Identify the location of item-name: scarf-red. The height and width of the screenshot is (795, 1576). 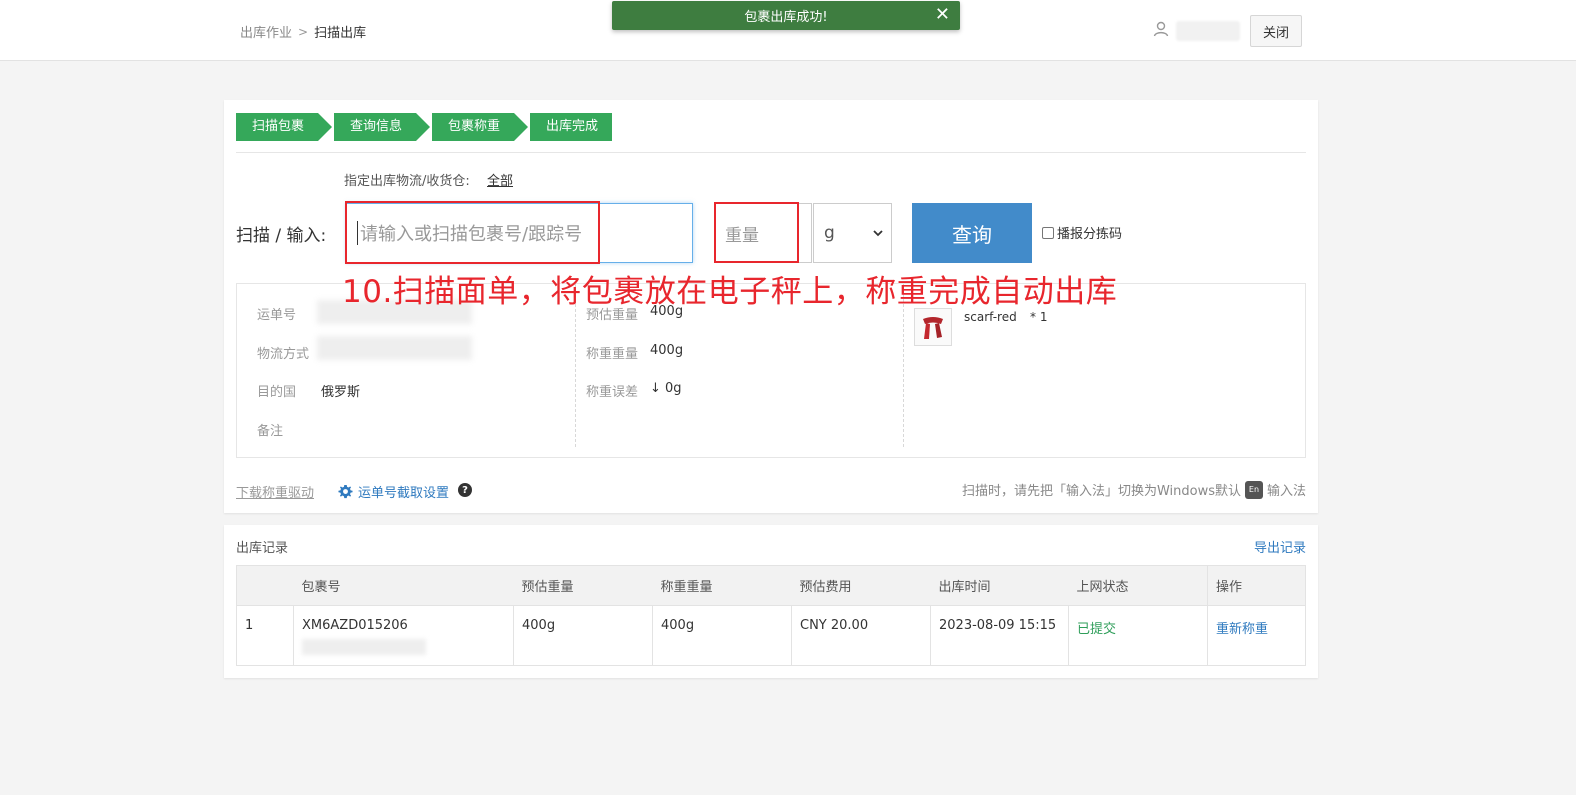
(990, 317).